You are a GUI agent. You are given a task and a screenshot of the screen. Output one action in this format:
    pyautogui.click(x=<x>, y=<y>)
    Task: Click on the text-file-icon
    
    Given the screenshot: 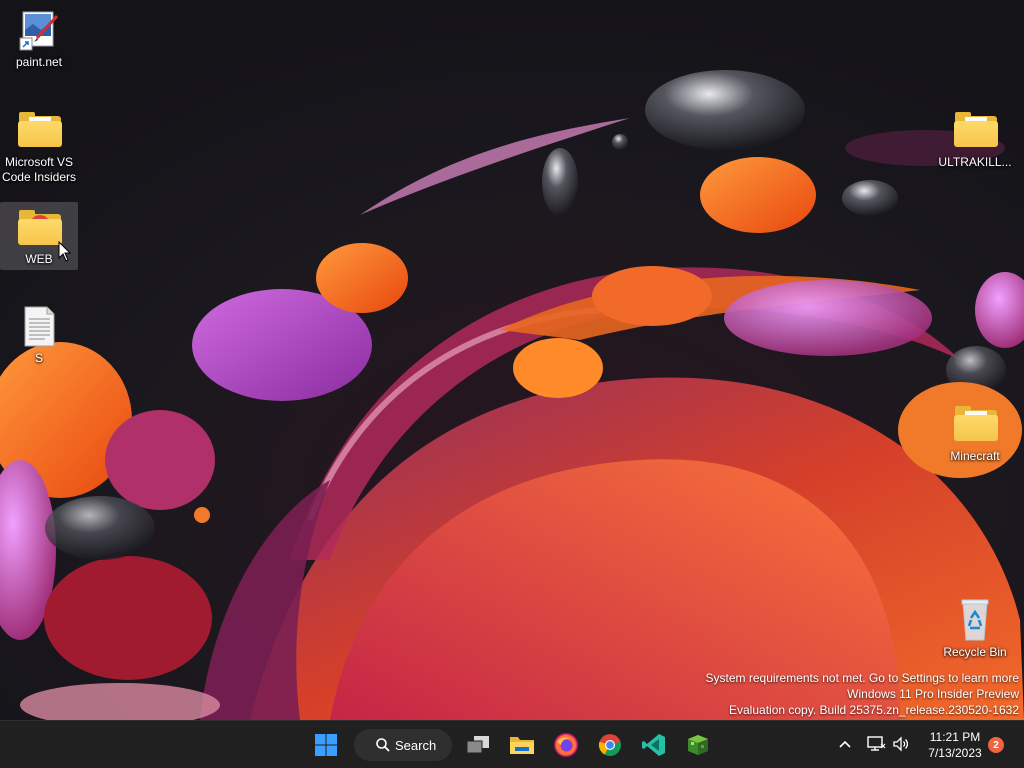 What is the action you would take?
    pyautogui.click(x=39, y=326)
    